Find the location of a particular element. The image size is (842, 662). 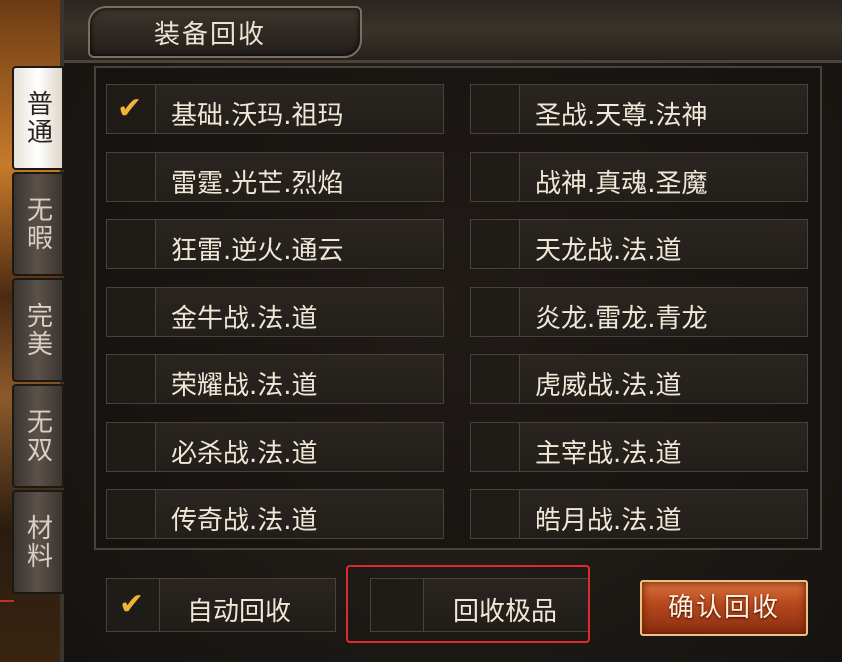

tab-label: 普通 is located at coordinates (37, 118).